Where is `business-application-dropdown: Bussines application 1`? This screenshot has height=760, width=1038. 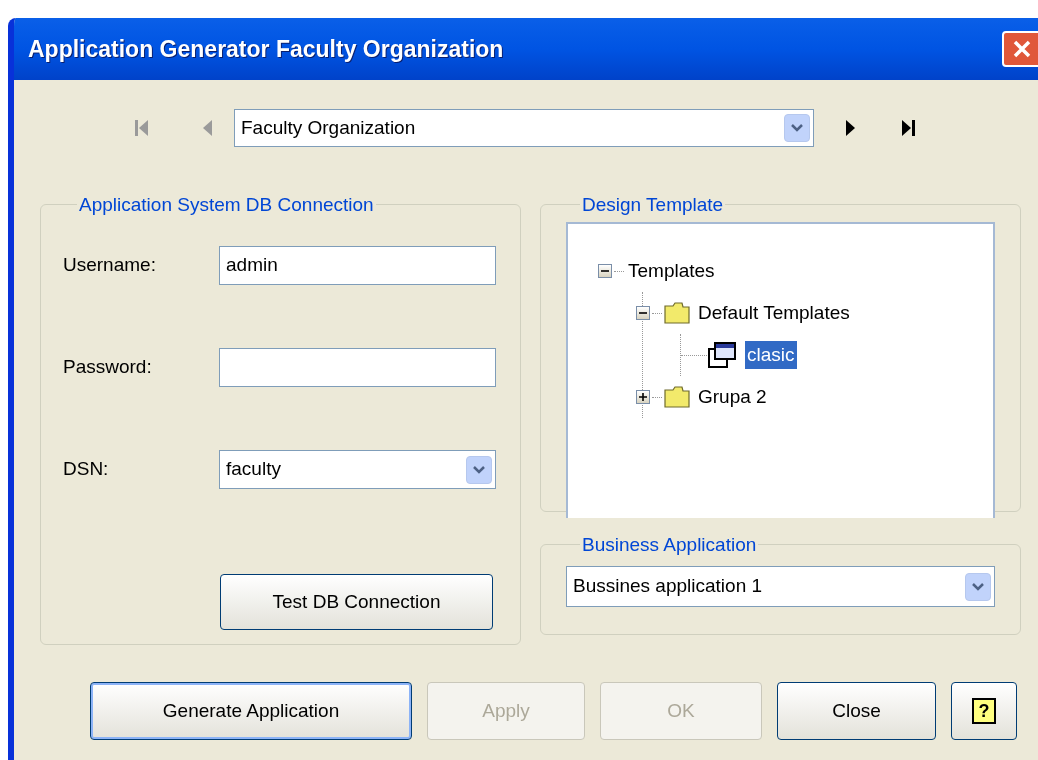 business-application-dropdown: Bussines application 1 is located at coordinates (780, 586).